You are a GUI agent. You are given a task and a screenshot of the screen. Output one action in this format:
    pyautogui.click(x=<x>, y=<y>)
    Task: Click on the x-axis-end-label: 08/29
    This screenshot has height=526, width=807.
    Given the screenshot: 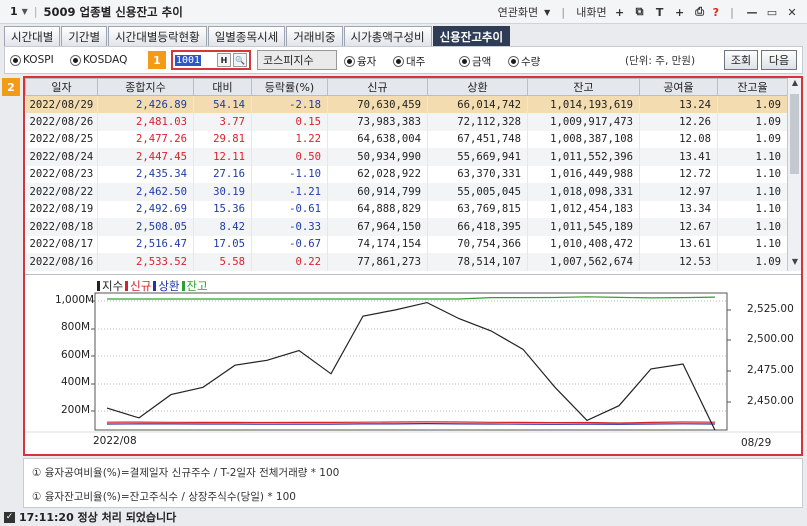 What is the action you would take?
    pyautogui.click(x=756, y=443)
    